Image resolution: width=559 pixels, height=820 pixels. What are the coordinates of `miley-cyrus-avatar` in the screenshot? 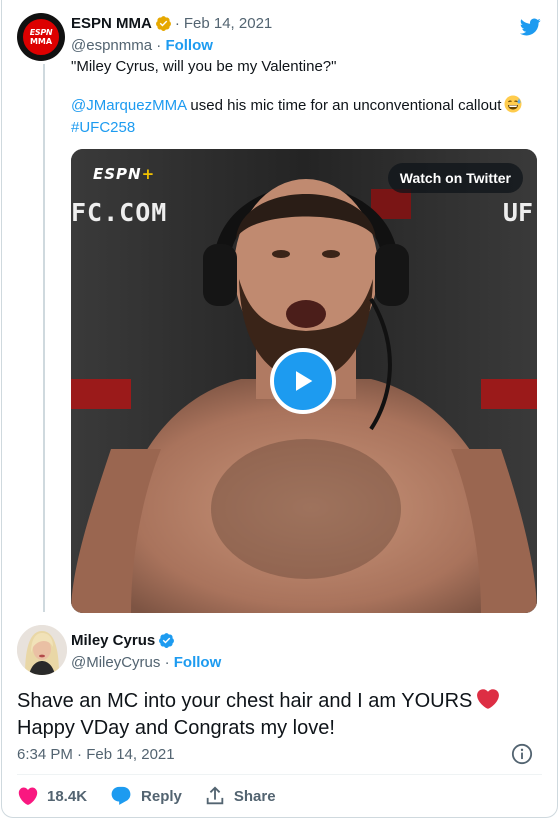 It's located at (42, 650).